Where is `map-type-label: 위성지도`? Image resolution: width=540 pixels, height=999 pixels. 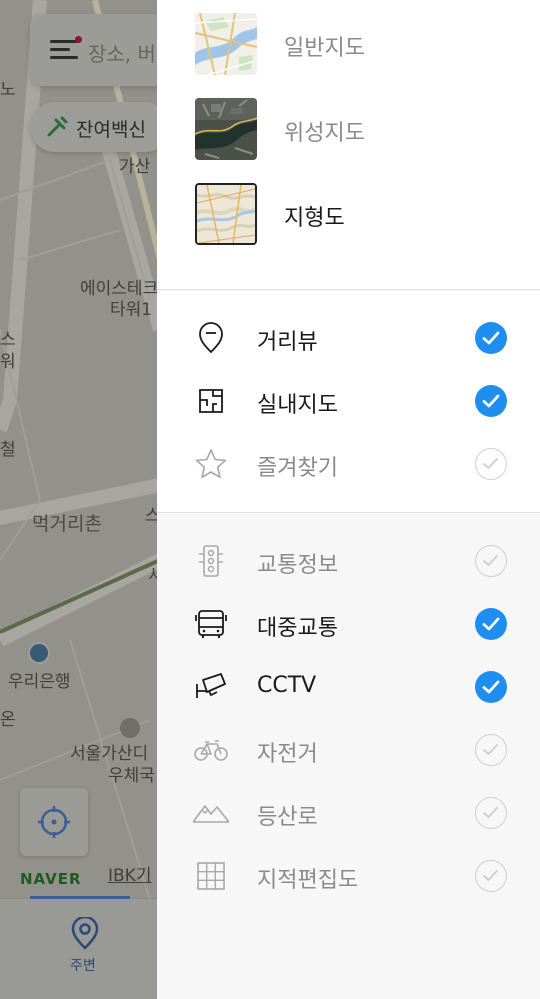 map-type-label: 위성지도 is located at coordinates (324, 133).